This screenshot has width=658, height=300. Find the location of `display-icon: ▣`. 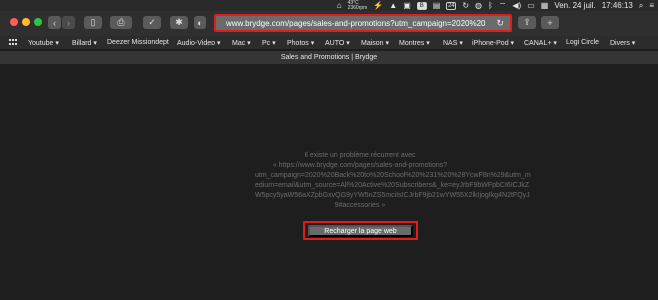

display-icon: ▣ is located at coordinates (407, 5).